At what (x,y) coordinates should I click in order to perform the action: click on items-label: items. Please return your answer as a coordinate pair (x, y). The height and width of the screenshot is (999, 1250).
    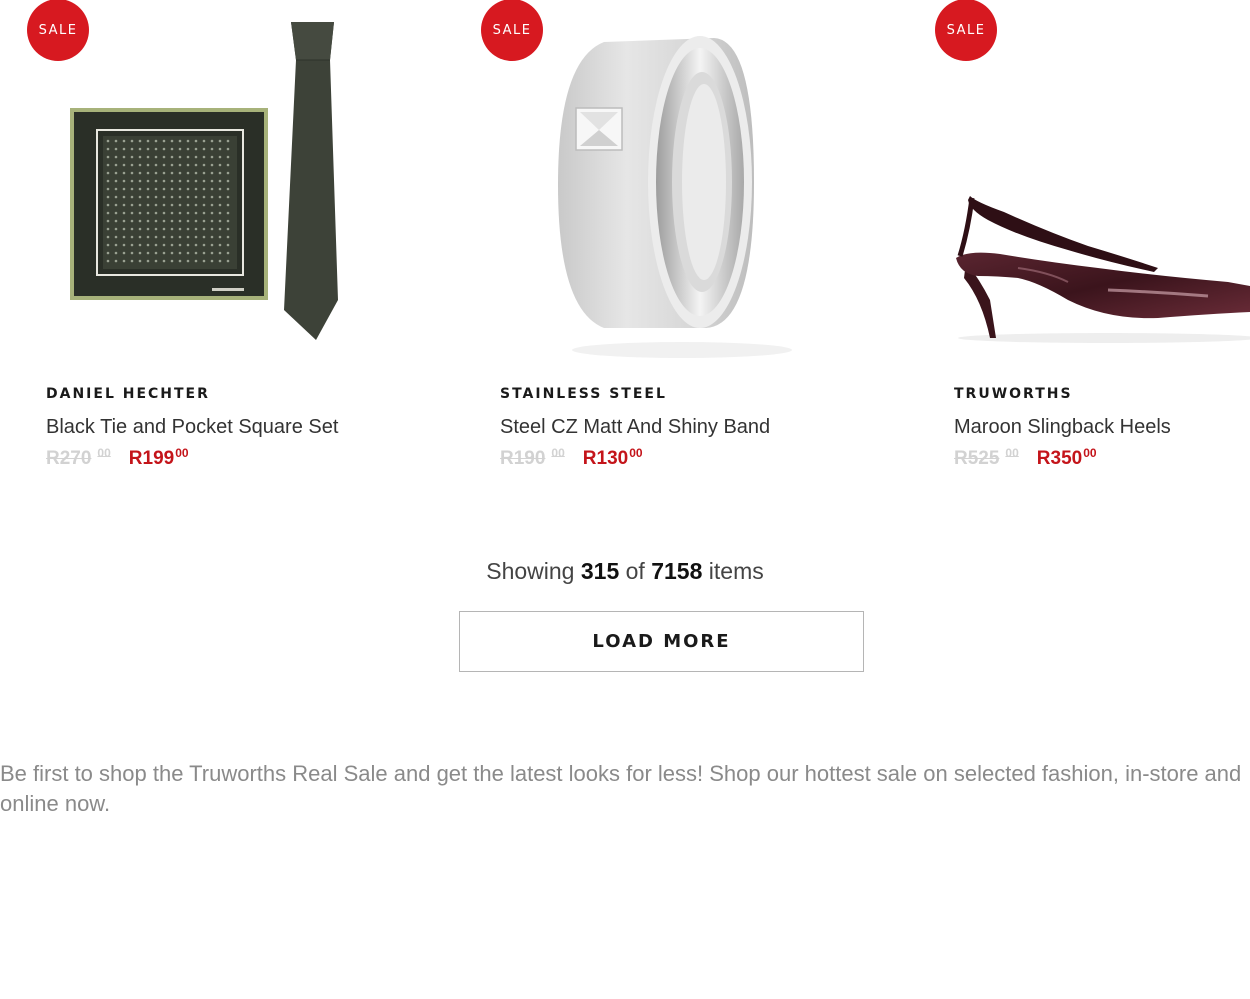
    Looking at the image, I should click on (736, 571).